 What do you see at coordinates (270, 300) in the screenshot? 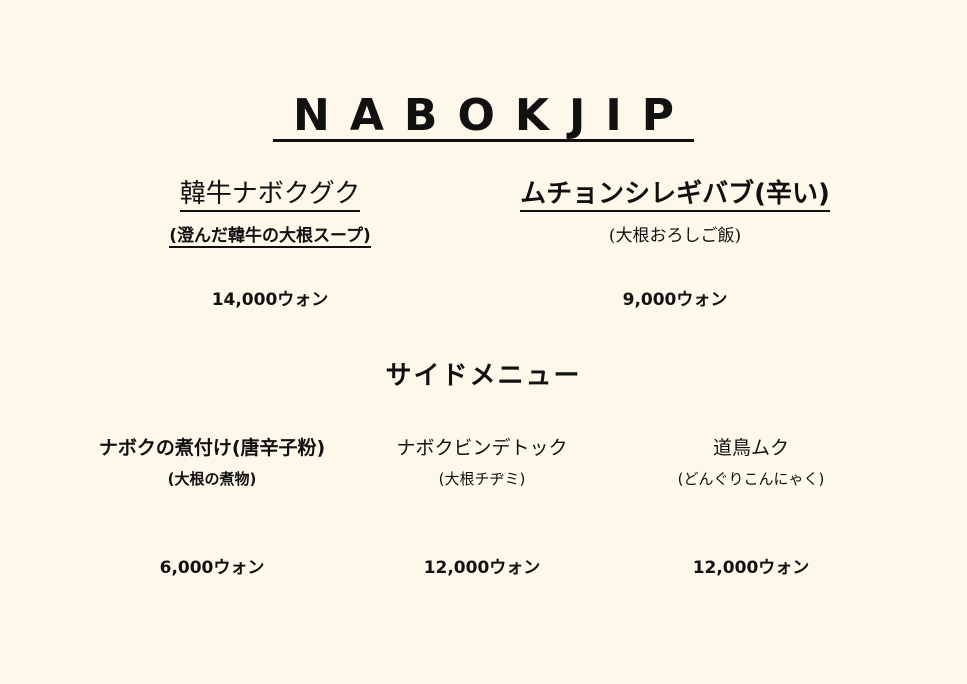
I see `main-item-1-price: 14,000ウォン` at bounding box center [270, 300].